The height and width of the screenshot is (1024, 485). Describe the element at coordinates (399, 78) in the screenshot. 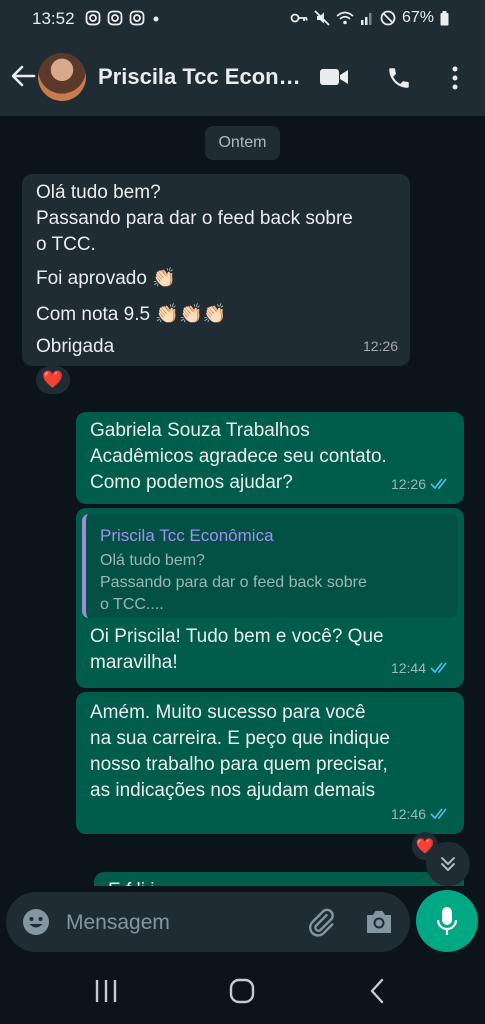

I see `voice-call-icon` at that location.